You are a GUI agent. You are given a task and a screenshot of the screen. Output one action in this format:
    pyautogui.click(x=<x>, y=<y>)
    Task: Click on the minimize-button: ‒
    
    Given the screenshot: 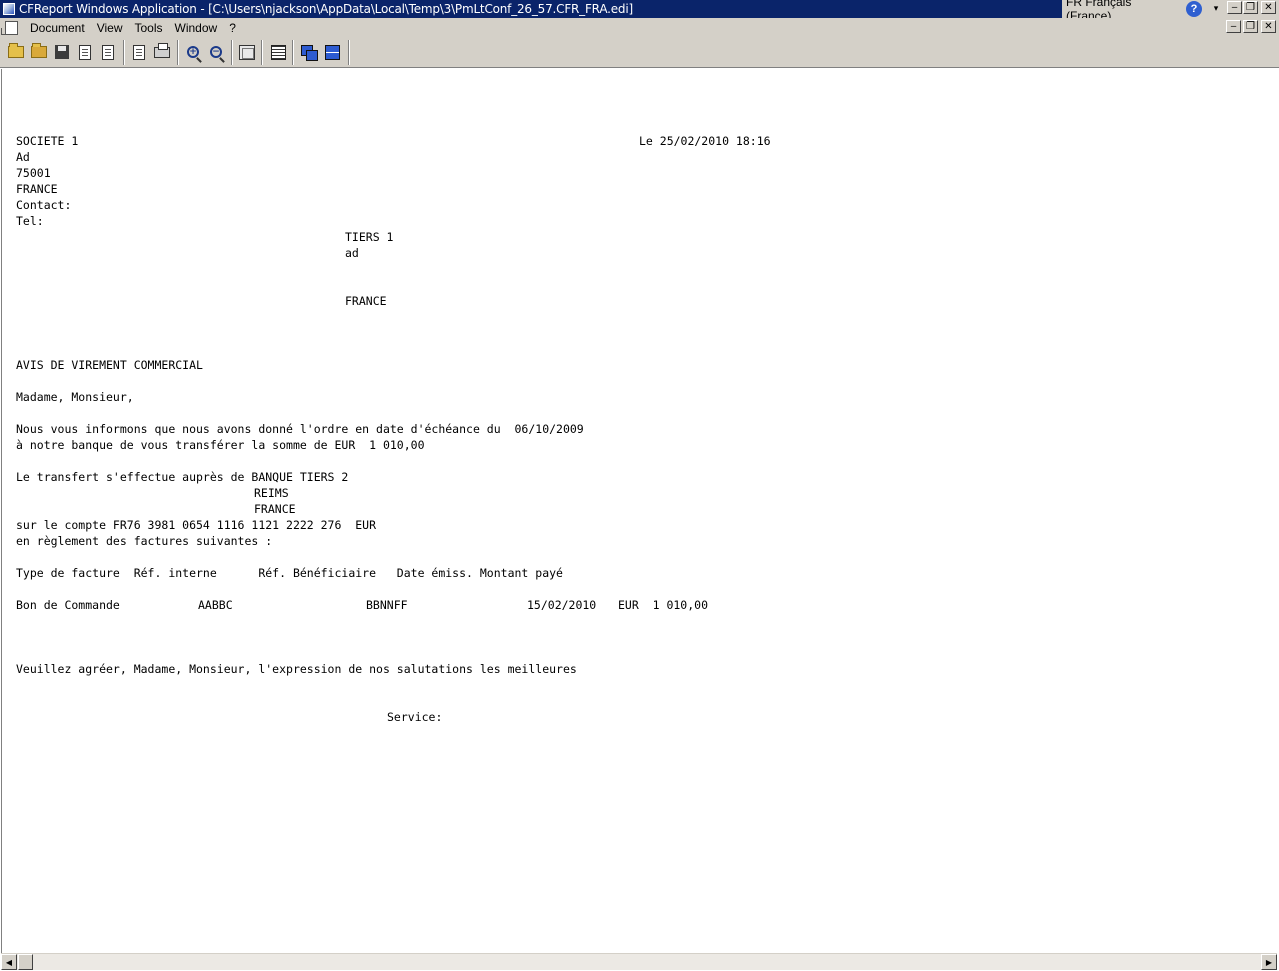 What is the action you would take?
    pyautogui.click(x=1234, y=7)
    